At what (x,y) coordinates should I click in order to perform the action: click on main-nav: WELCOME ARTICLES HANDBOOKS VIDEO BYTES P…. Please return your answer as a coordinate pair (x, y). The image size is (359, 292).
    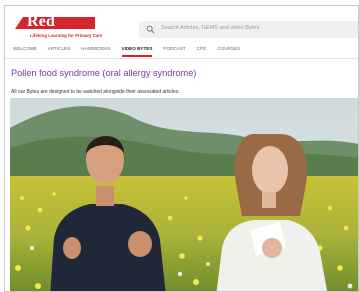
    Looking at the image, I should click on (132, 51).